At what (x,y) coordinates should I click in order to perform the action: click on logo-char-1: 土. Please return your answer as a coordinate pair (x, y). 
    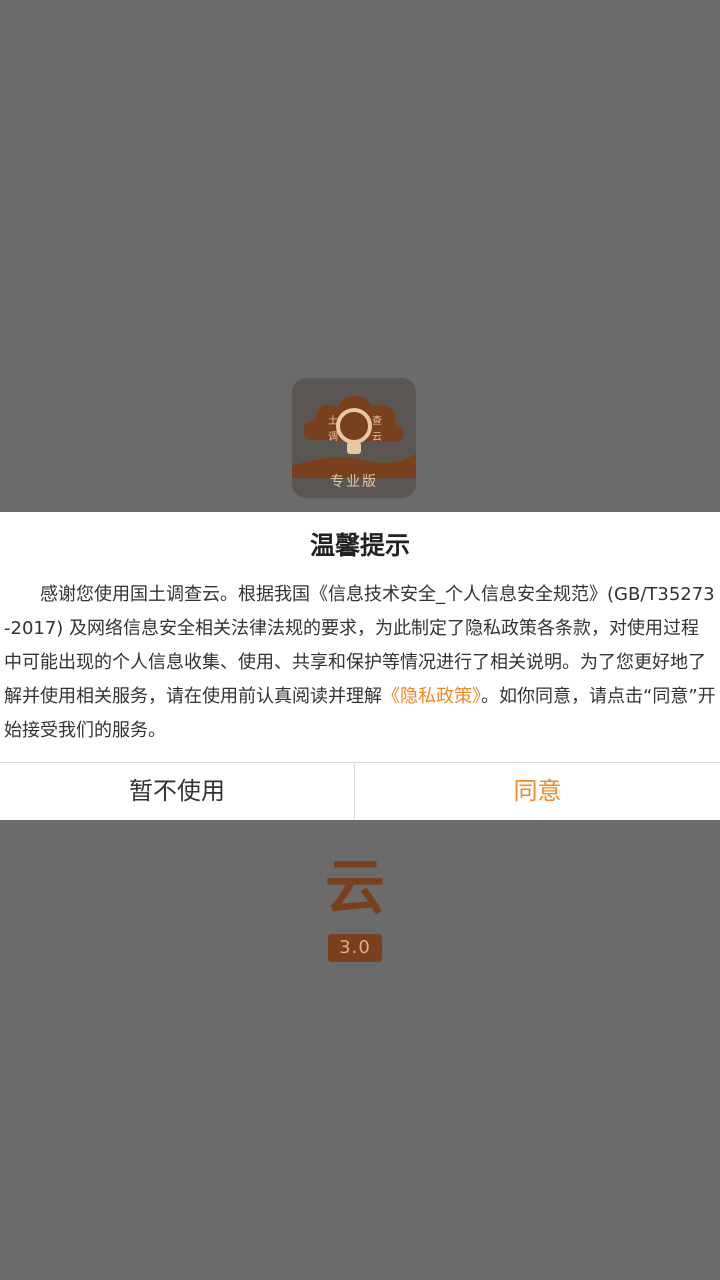
    Looking at the image, I should click on (333, 420).